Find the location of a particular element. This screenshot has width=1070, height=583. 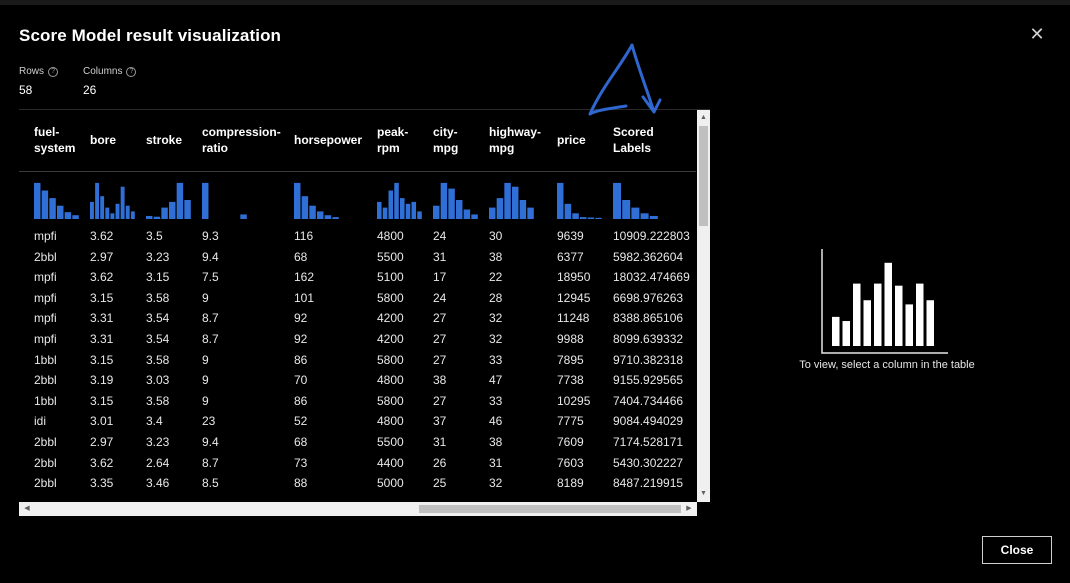

horizontal-scrollbar: ◀ ▶ is located at coordinates (358, 509).